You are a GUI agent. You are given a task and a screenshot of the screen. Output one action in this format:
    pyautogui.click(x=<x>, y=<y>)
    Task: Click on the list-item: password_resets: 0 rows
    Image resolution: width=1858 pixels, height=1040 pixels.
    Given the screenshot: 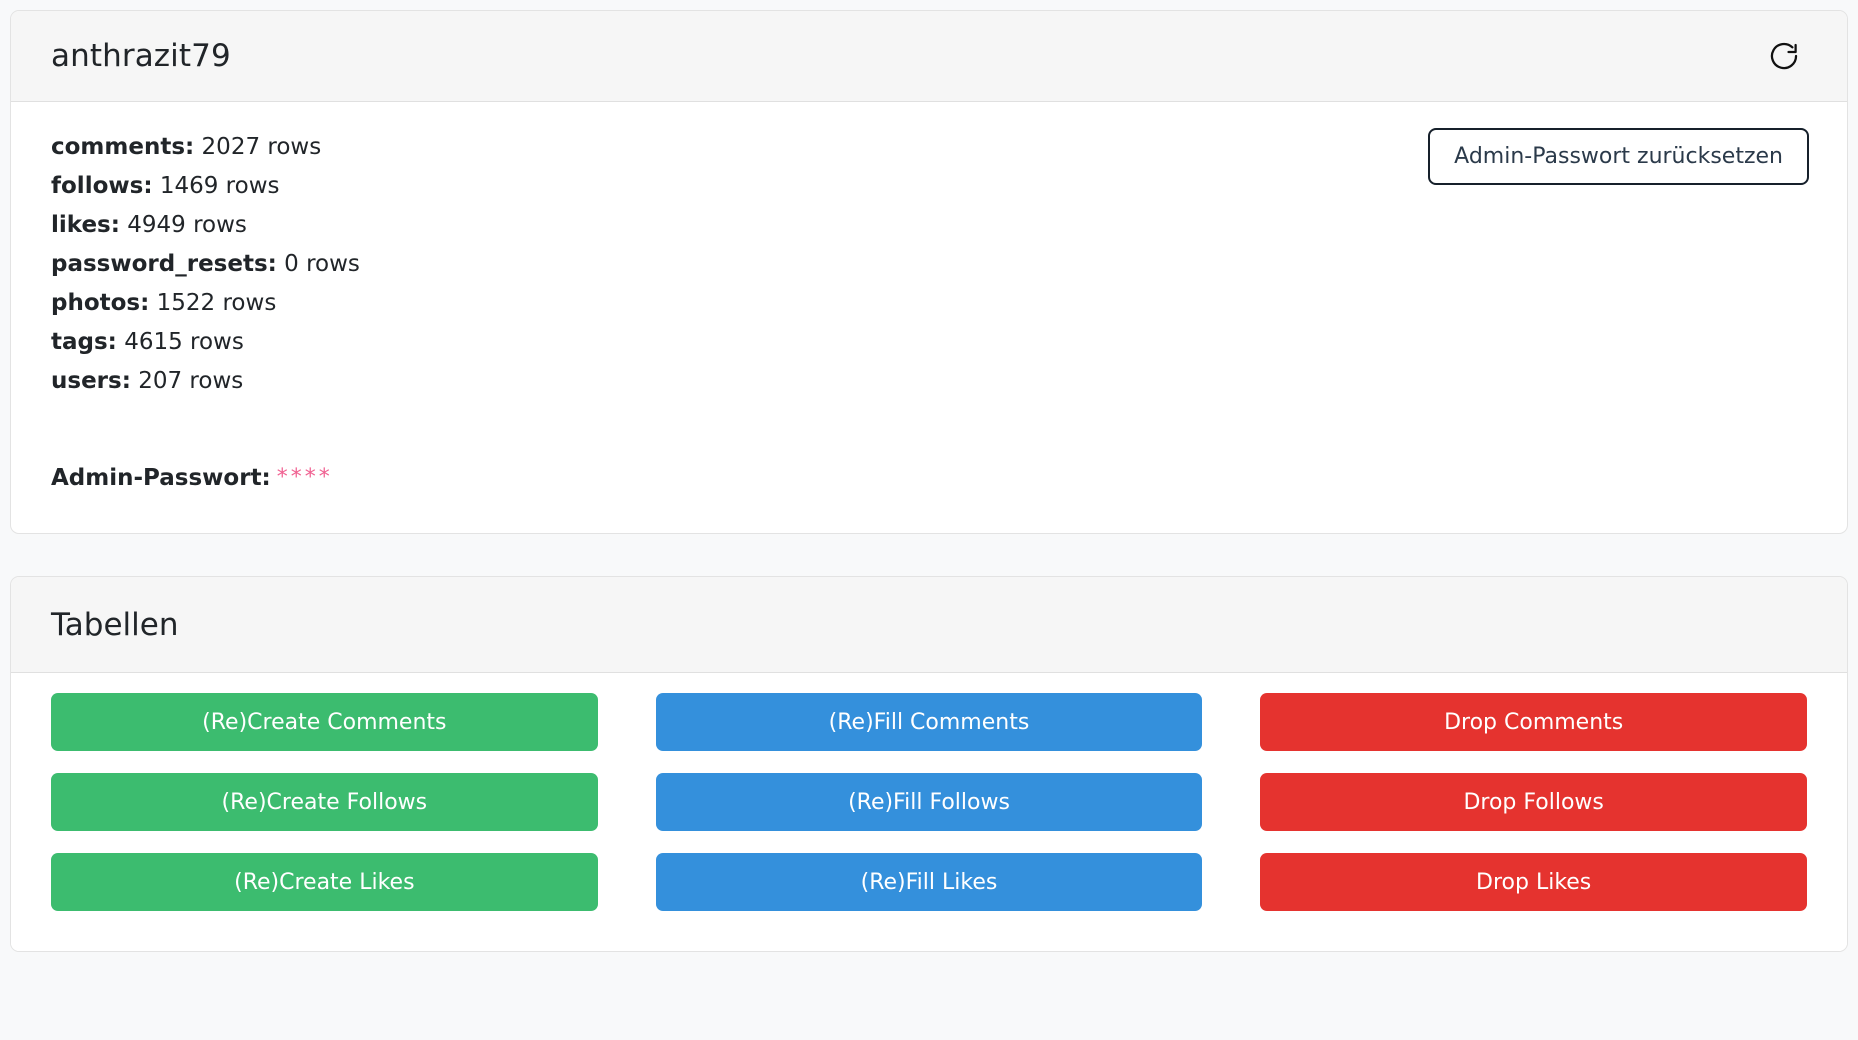 What is the action you would take?
    pyautogui.click(x=929, y=264)
    